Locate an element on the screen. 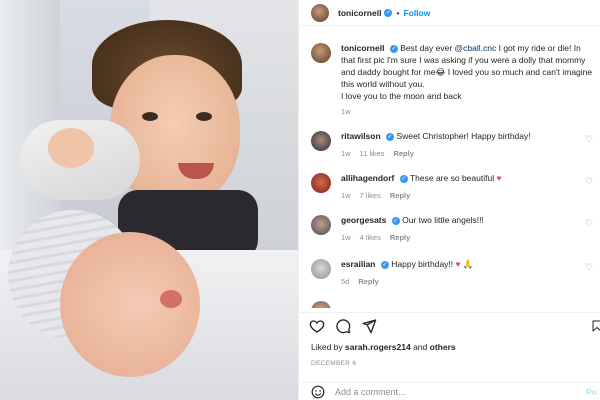  emoji-icon is located at coordinates (318, 392).